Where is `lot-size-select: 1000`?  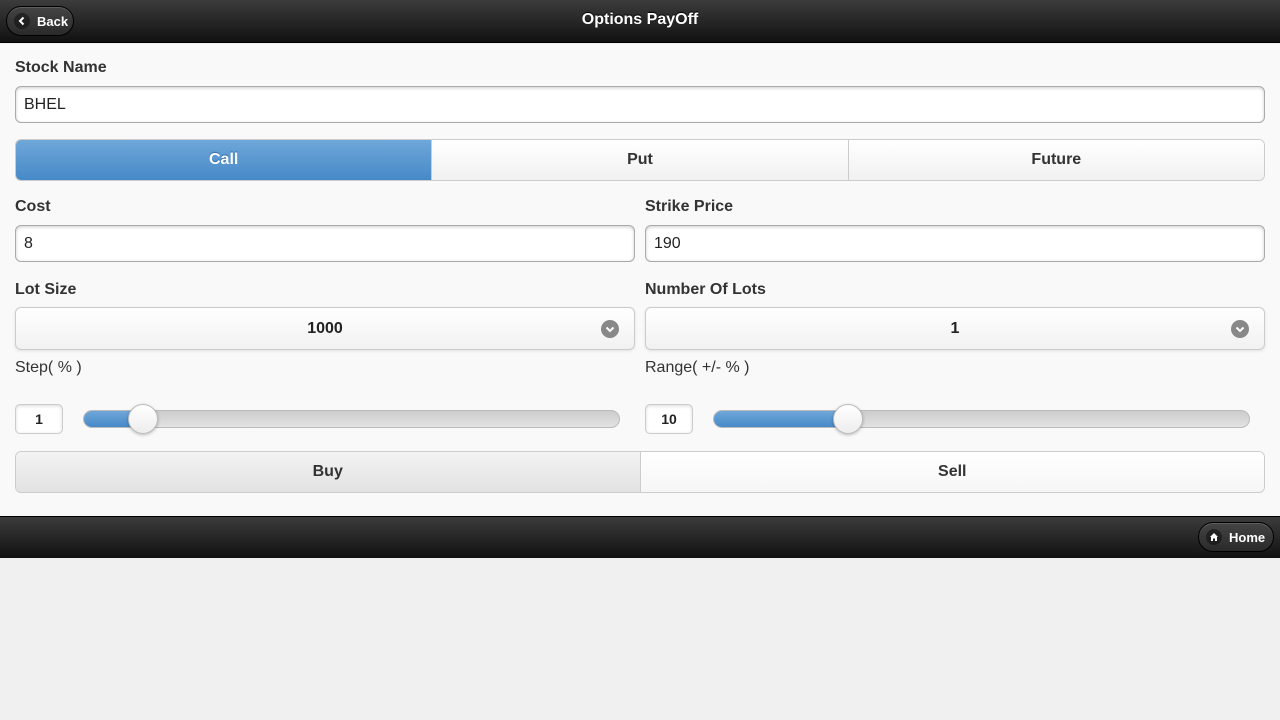 lot-size-select: 1000 is located at coordinates (325, 328).